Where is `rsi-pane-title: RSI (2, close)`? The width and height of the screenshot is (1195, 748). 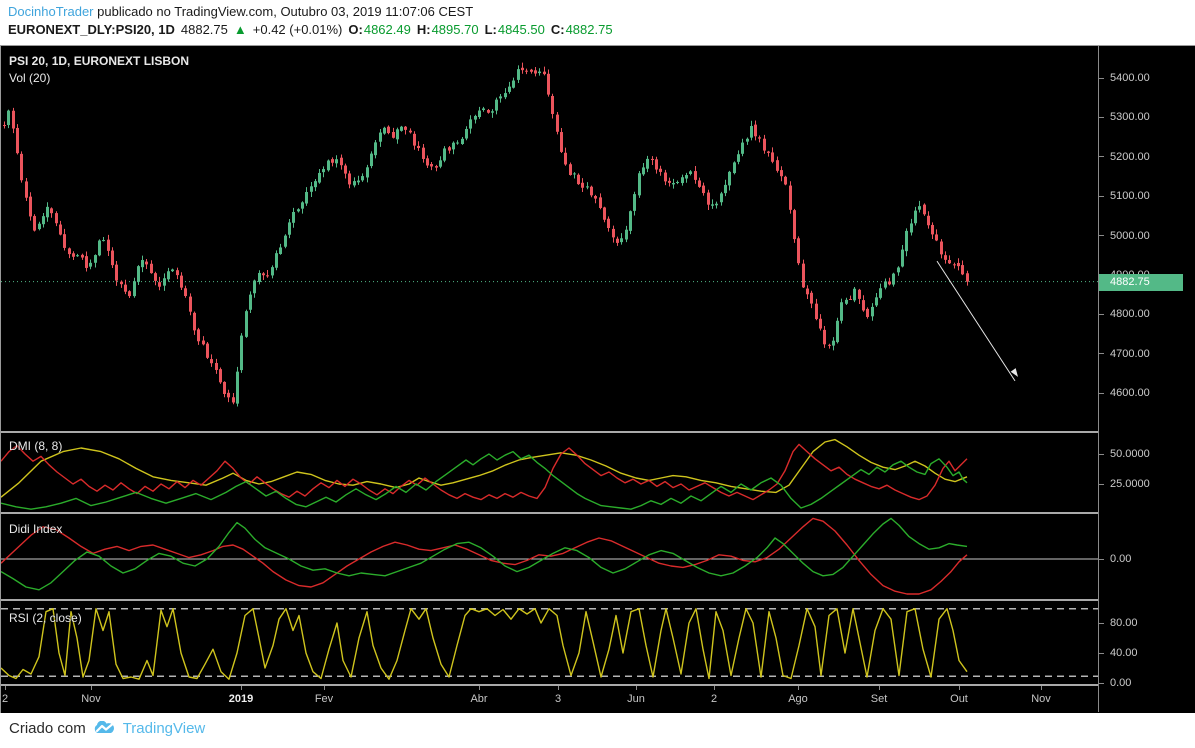
rsi-pane-title: RSI (2, close) is located at coordinates (45, 618).